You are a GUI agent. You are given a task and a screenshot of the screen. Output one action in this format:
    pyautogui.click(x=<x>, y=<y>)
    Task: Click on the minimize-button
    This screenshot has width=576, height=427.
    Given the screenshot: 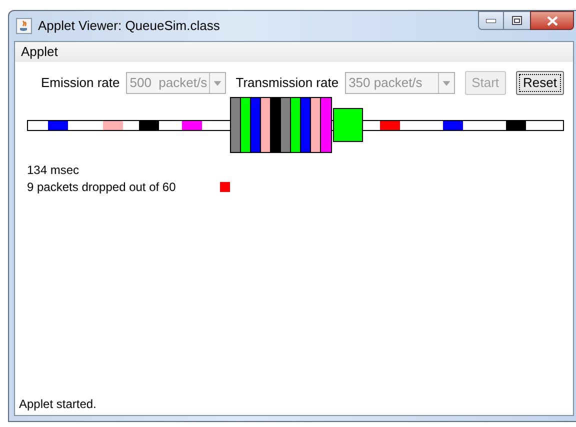 What is the action you would take?
    pyautogui.click(x=491, y=20)
    